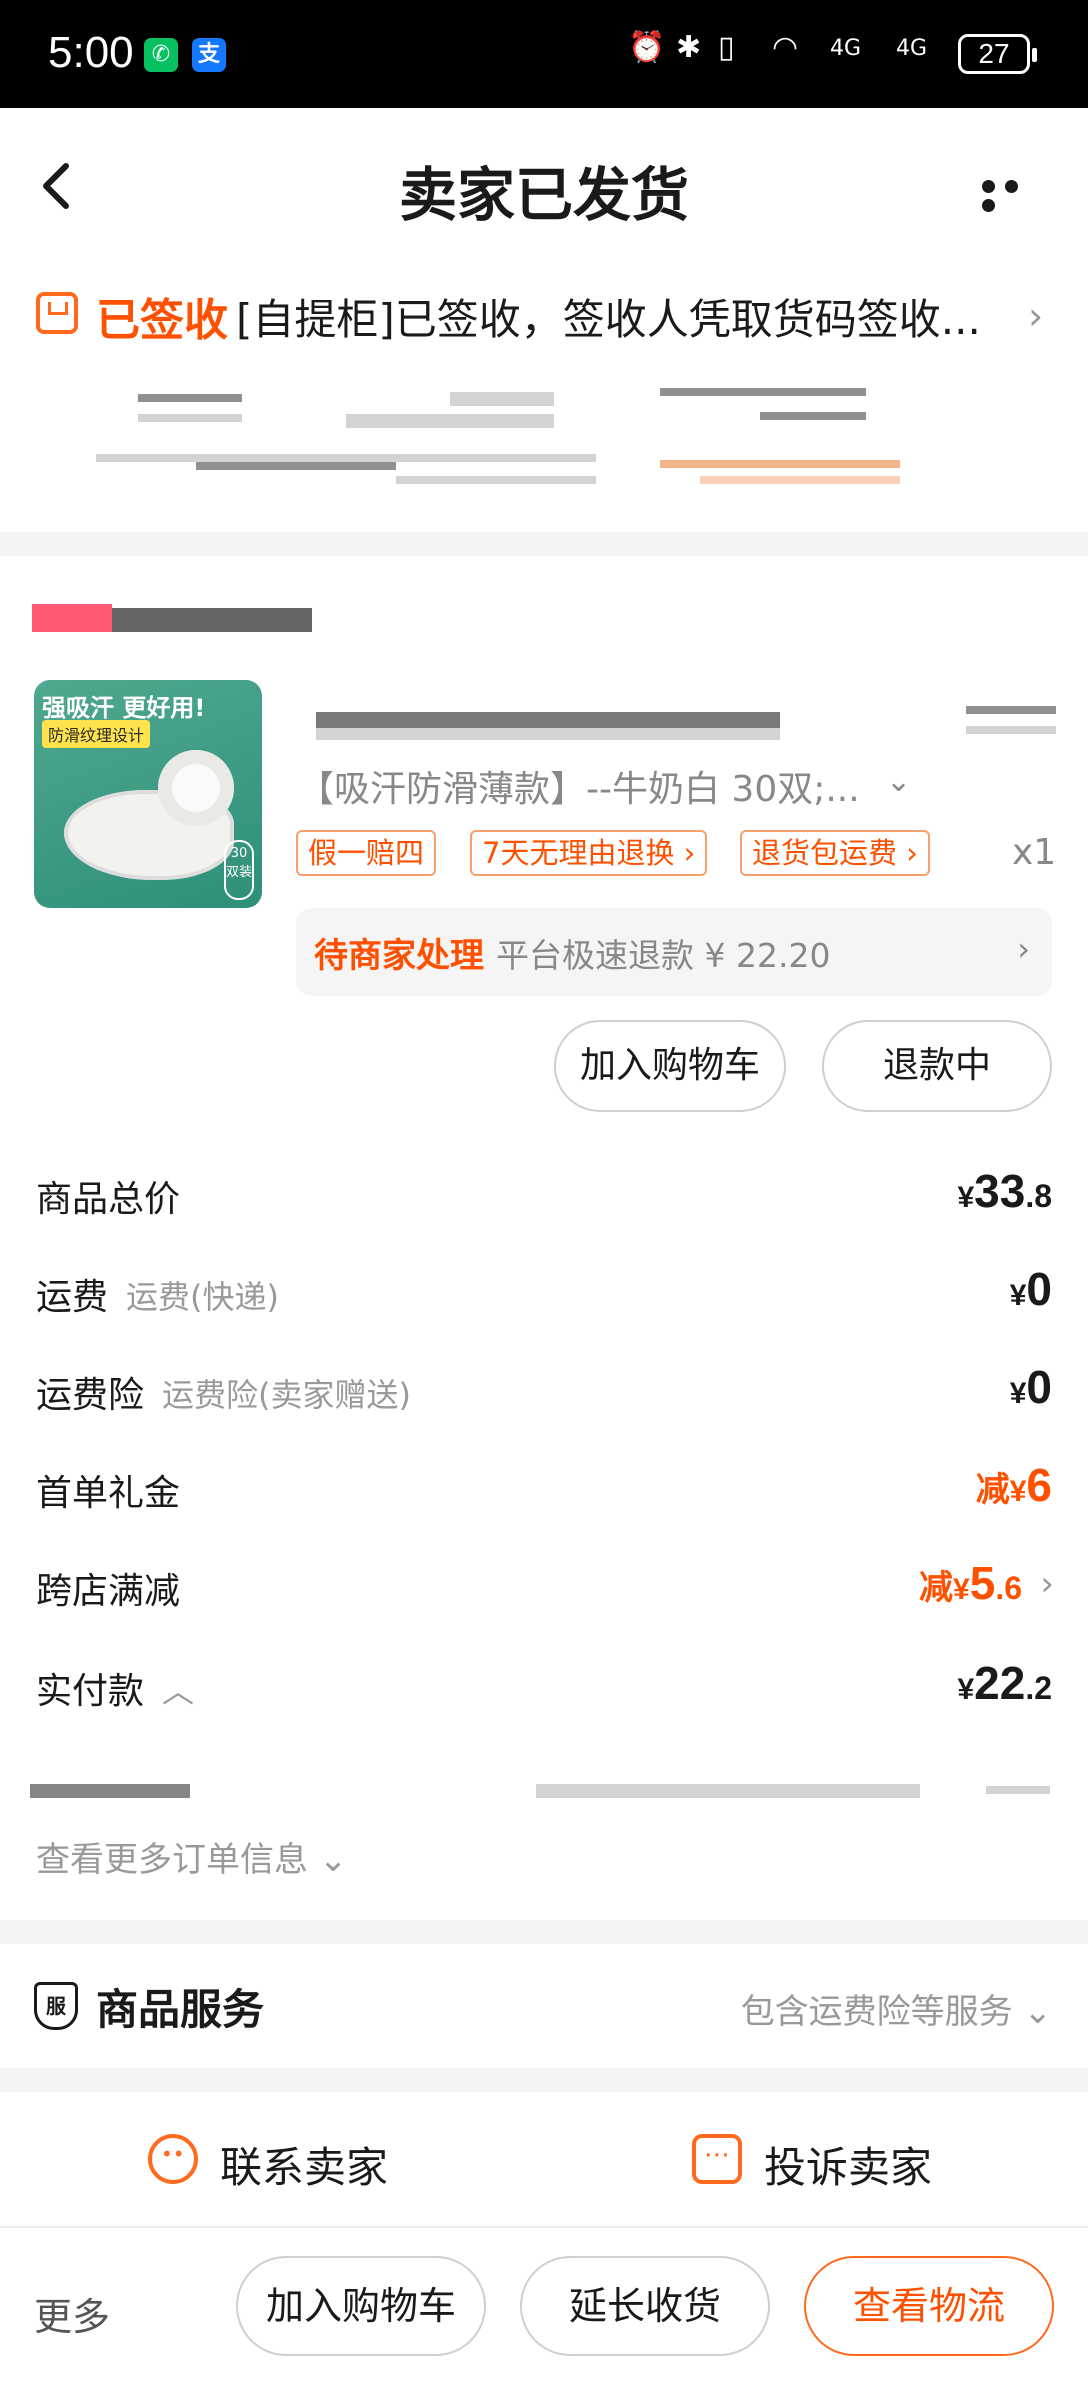 The image size is (1088, 2400). Describe the element at coordinates (148, 794) in the screenshot. I see `product-image: 强吸汗 更好用! 防滑纹理设计 30双装` at that location.